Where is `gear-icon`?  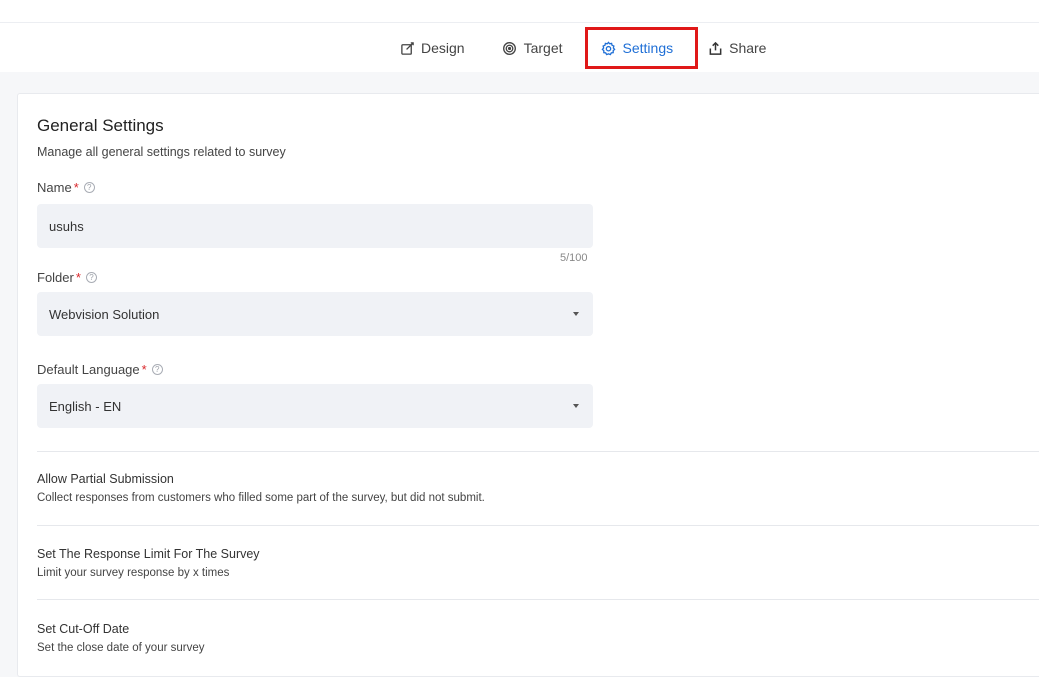 gear-icon is located at coordinates (609, 48).